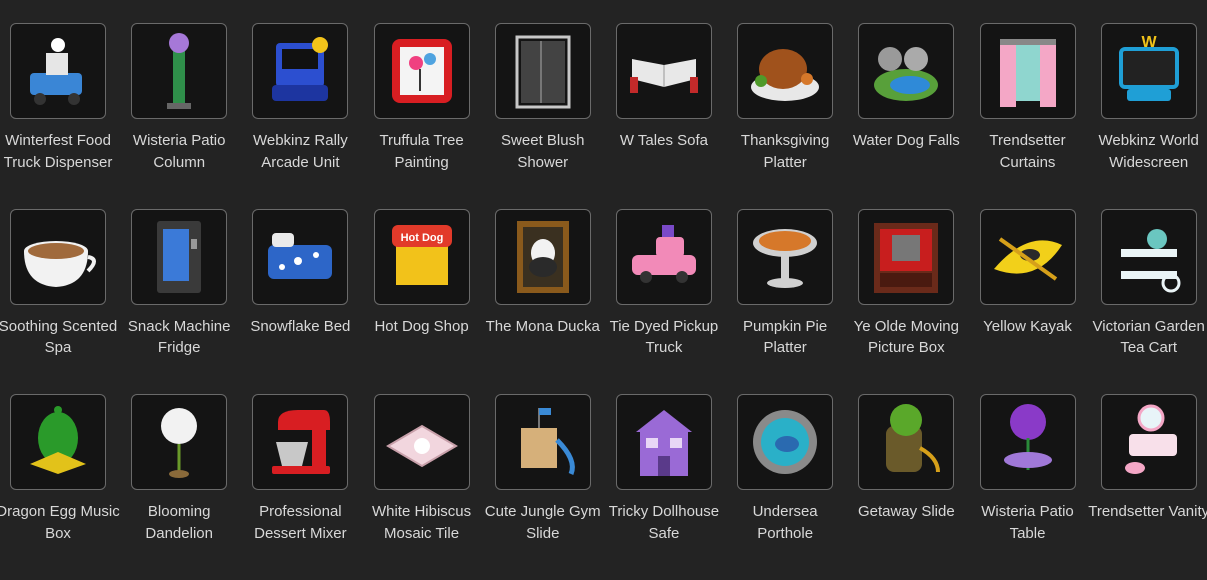 The width and height of the screenshot is (1207, 580). I want to click on tree-stump-slide-icon, so click(906, 442).